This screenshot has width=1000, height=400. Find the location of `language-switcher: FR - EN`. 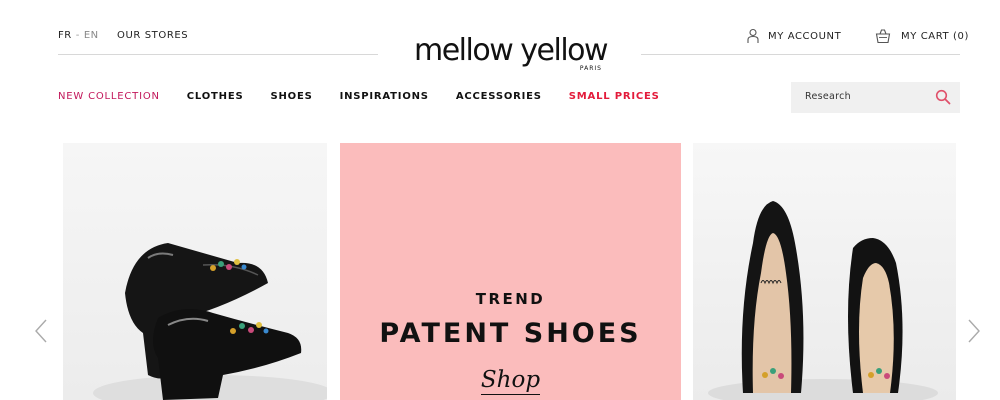

language-switcher: FR - EN is located at coordinates (78, 35).